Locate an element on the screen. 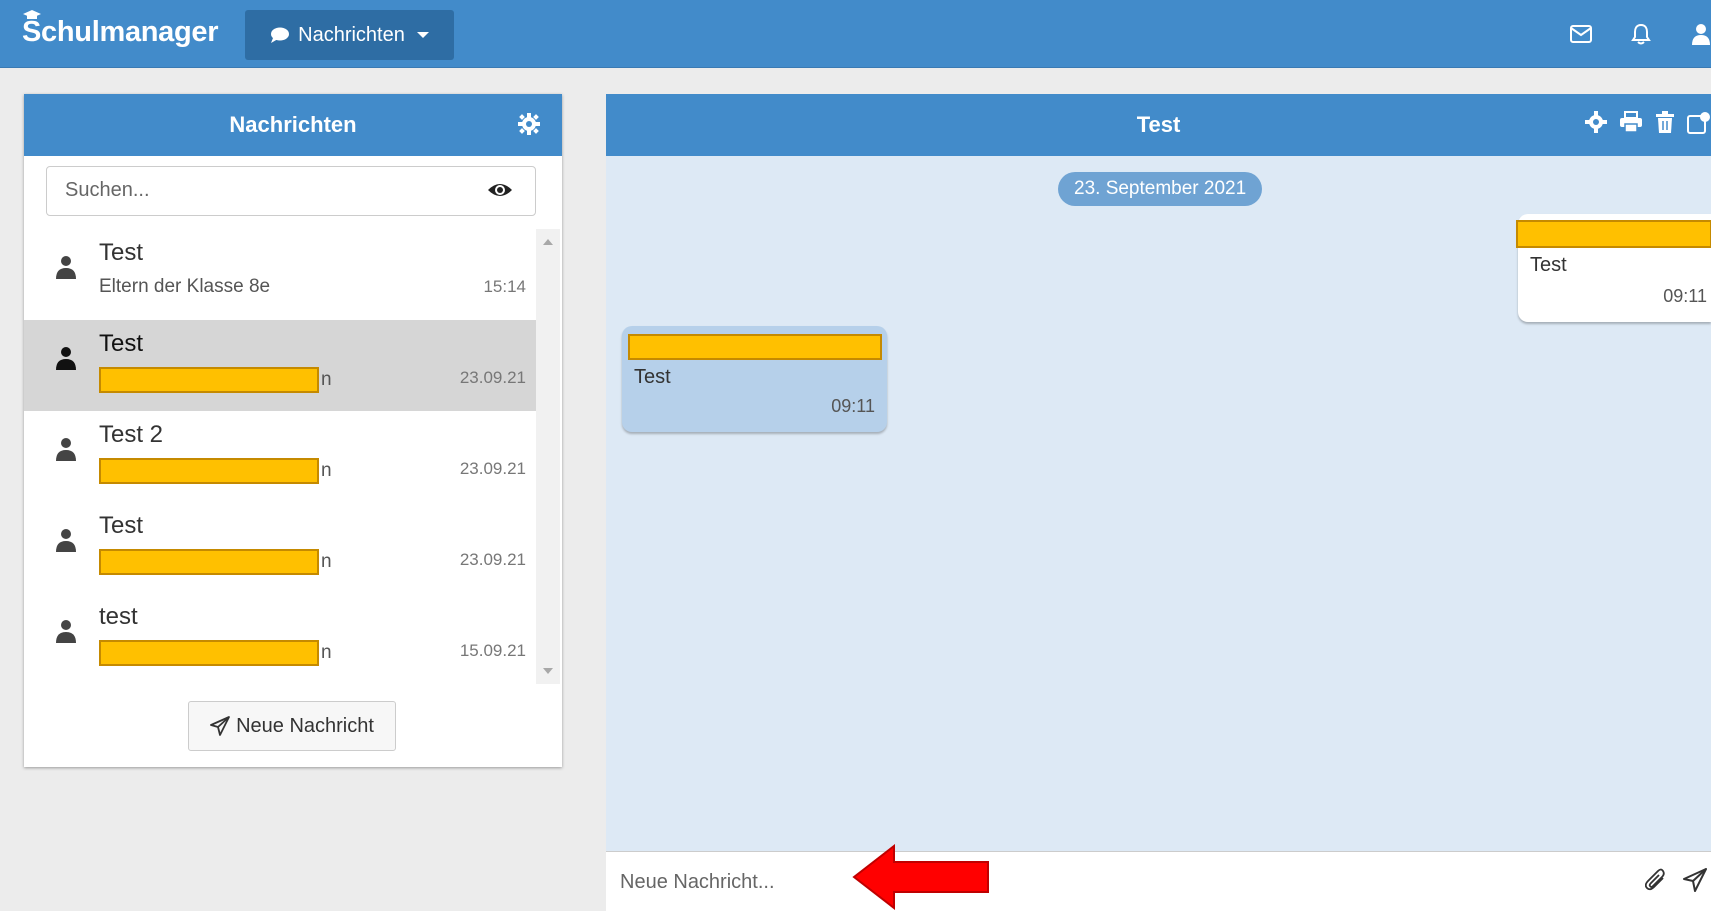 The width and height of the screenshot is (1711, 911). notifications-button is located at coordinates (1641, 34).